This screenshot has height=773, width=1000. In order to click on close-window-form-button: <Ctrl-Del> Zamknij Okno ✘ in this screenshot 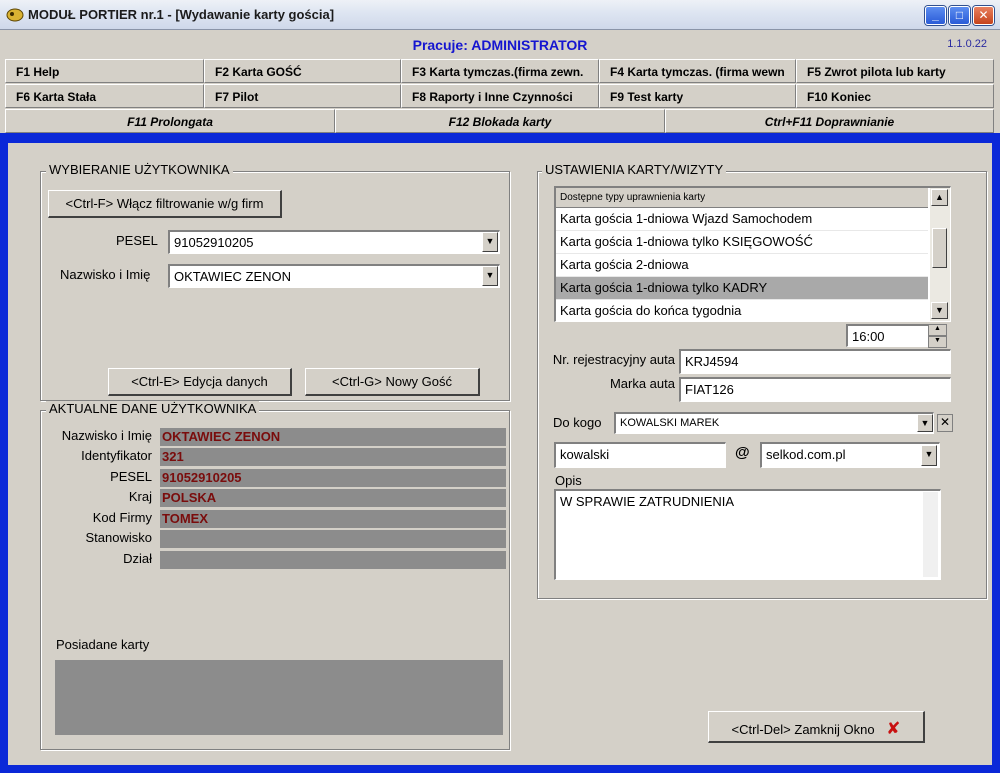, I will do `click(816, 727)`.